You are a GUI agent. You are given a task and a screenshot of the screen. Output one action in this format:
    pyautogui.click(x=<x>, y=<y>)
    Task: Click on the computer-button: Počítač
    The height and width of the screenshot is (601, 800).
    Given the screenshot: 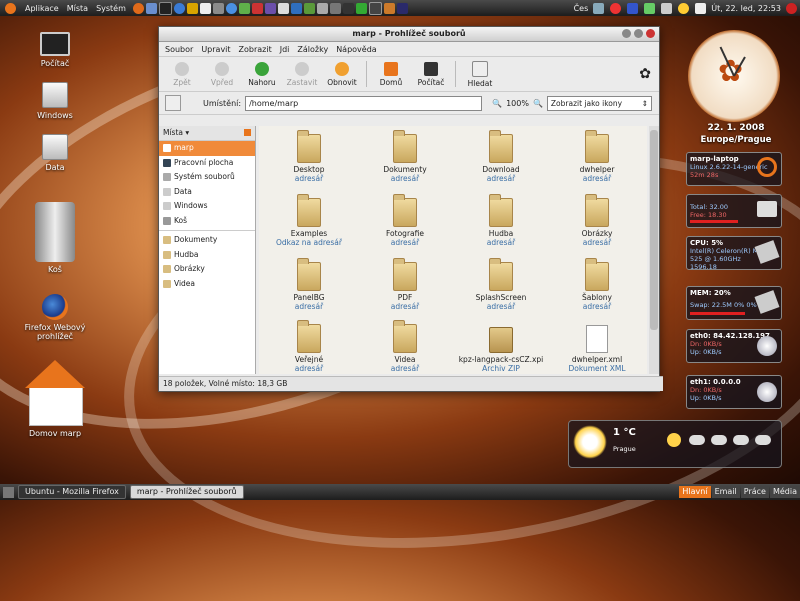 What is the action you would take?
    pyautogui.click(x=431, y=74)
    